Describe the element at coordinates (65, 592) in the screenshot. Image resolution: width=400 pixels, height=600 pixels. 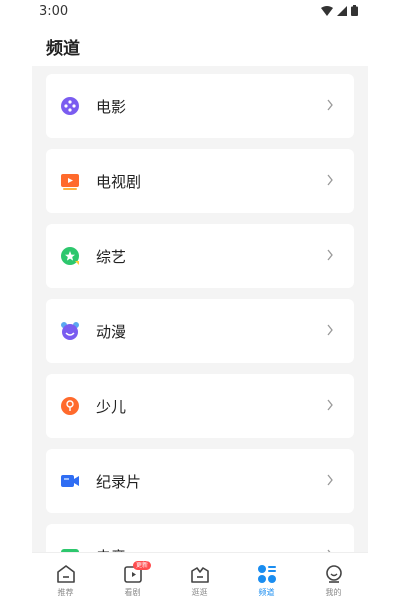
I see `tab-label: 推荐` at that location.